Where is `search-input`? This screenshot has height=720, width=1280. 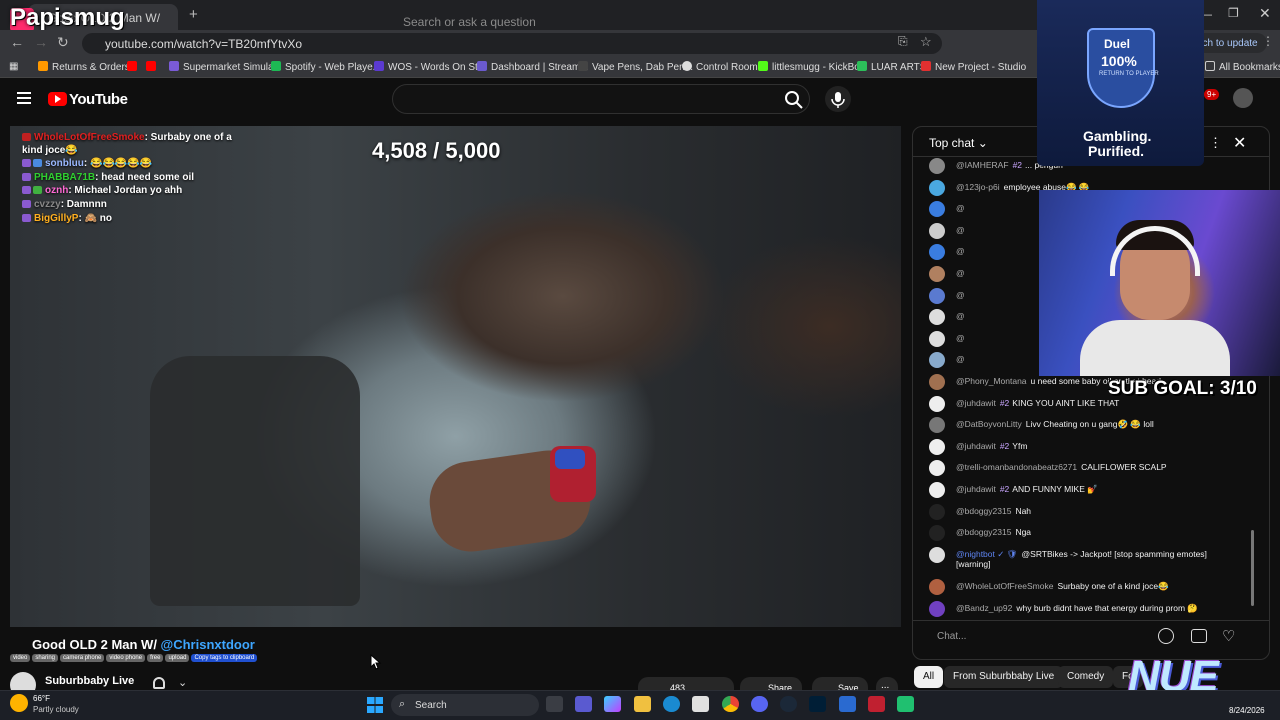
search-input is located at coordinates (601, 99).